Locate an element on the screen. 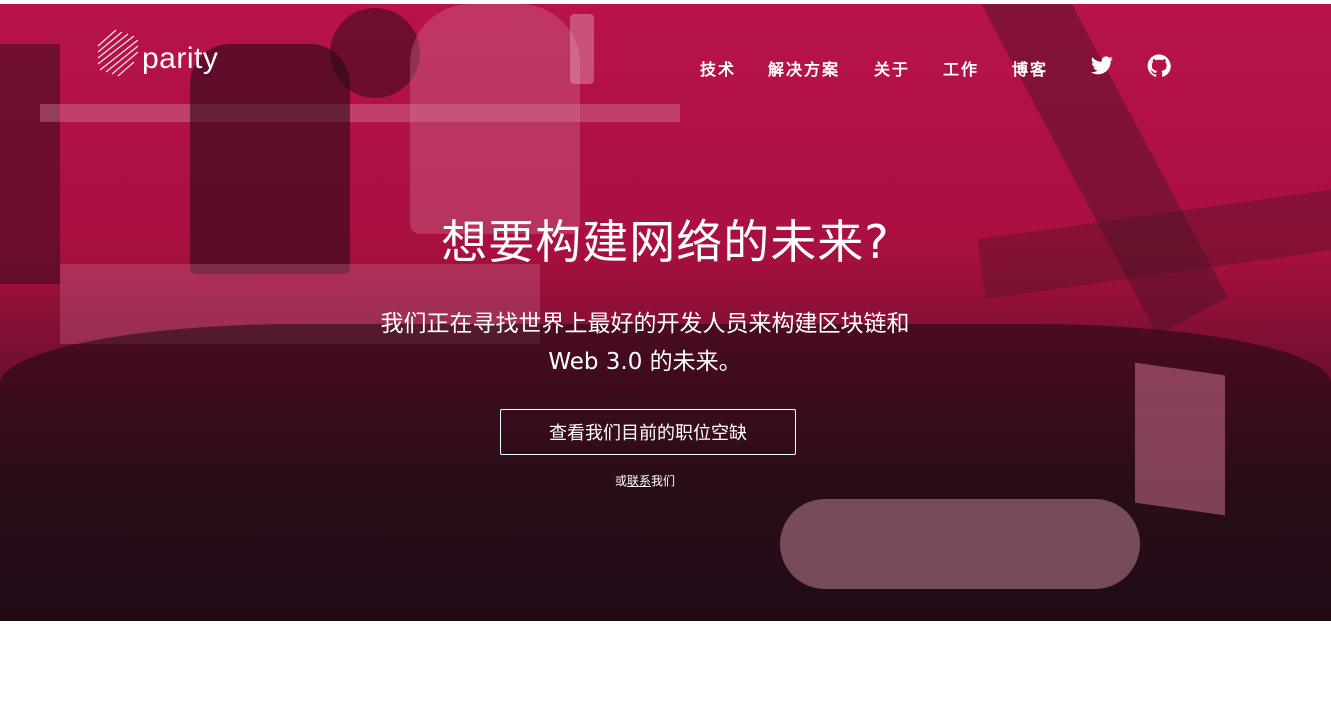 This screenshot has height=705, width=1331. parity-logo-link: parity is located at coordinates (156, 52).